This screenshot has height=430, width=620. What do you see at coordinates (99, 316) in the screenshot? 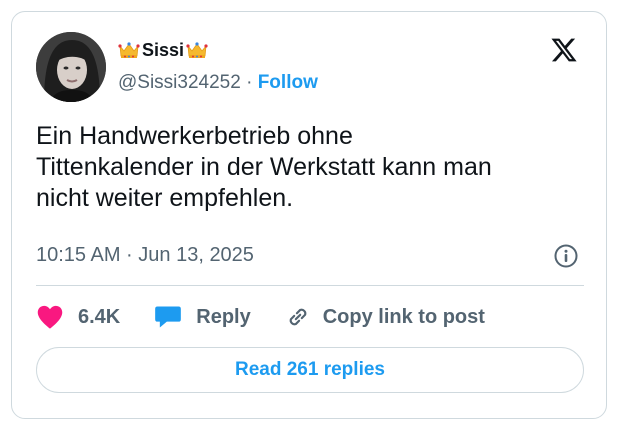
I see `like-count: 6.4K` at bounding box center [99, 316].